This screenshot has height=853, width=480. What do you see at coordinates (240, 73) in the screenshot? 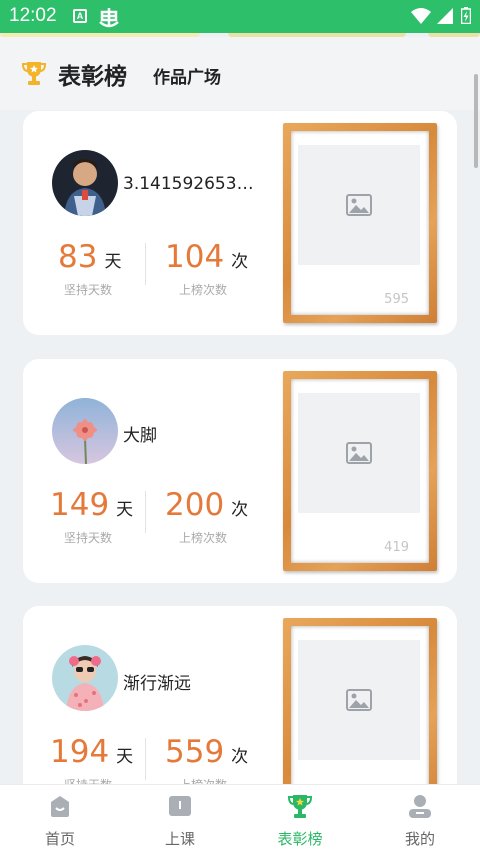
I see `page-header: 表彰榜 作品广场` at bounding box center [240, 73].